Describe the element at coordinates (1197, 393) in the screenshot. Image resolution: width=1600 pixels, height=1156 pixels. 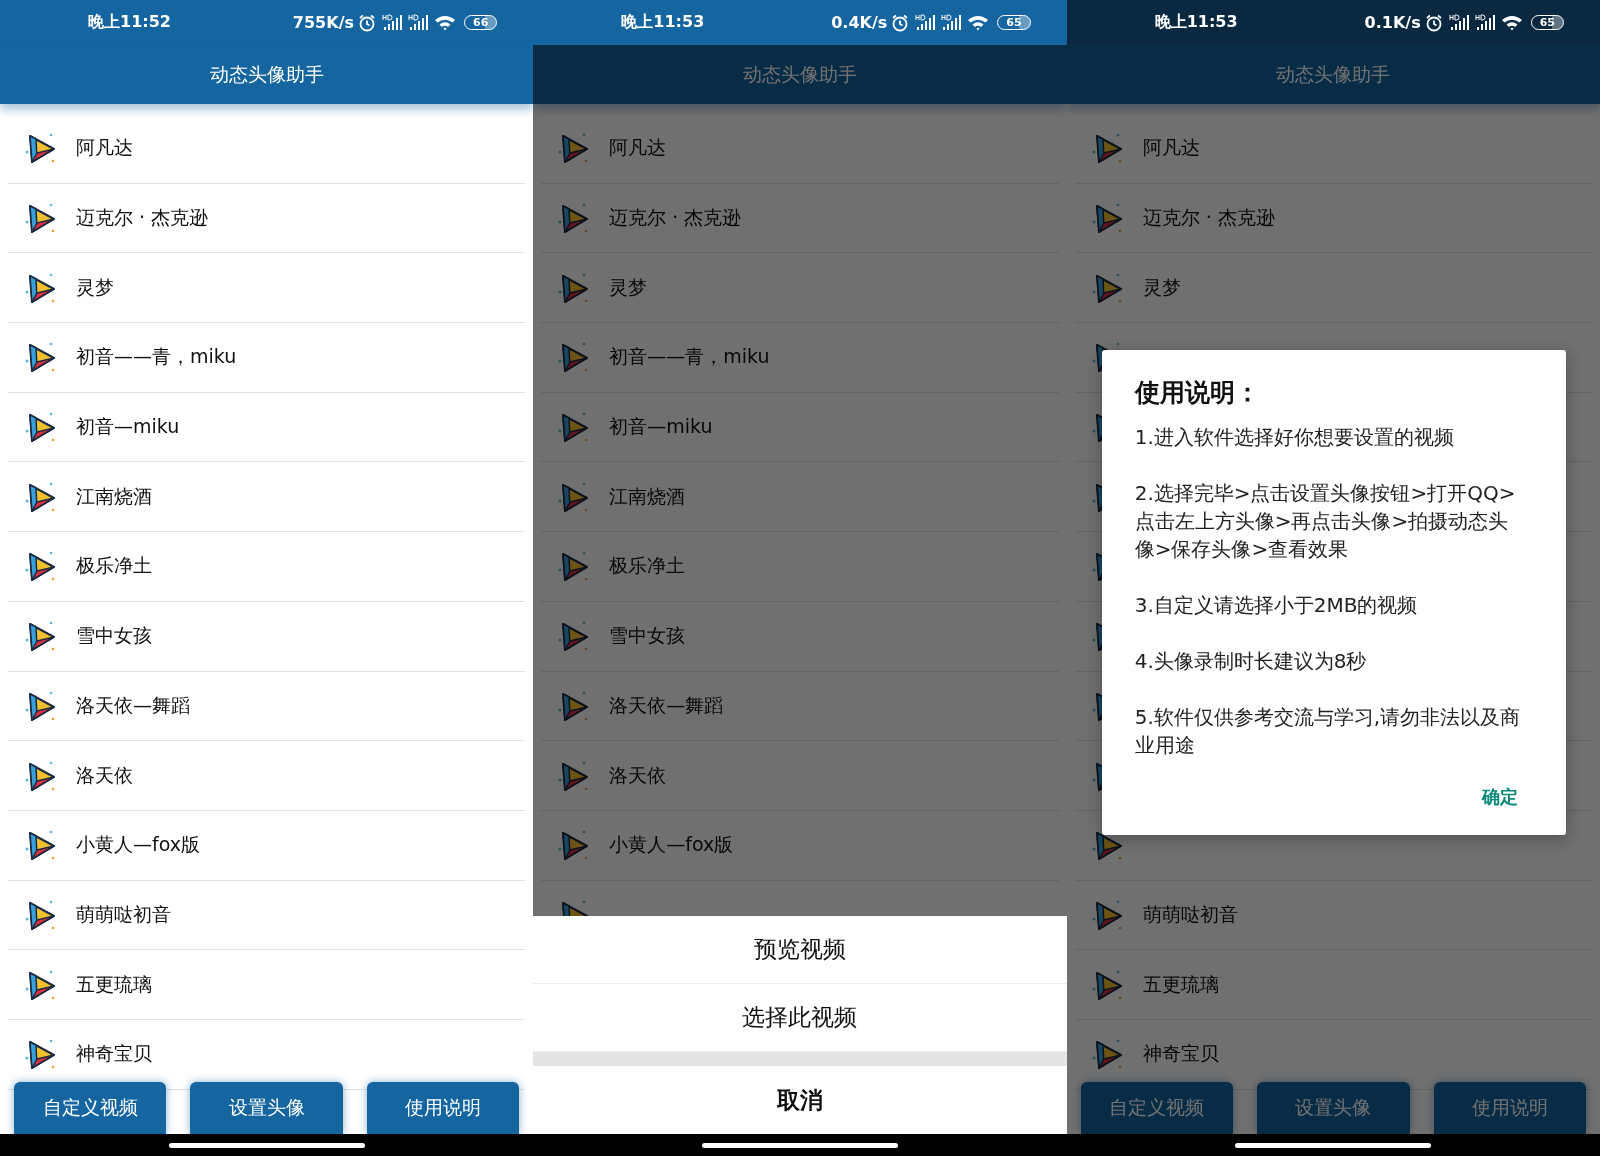
I see `dialog-title: 使用说明：` at that location.